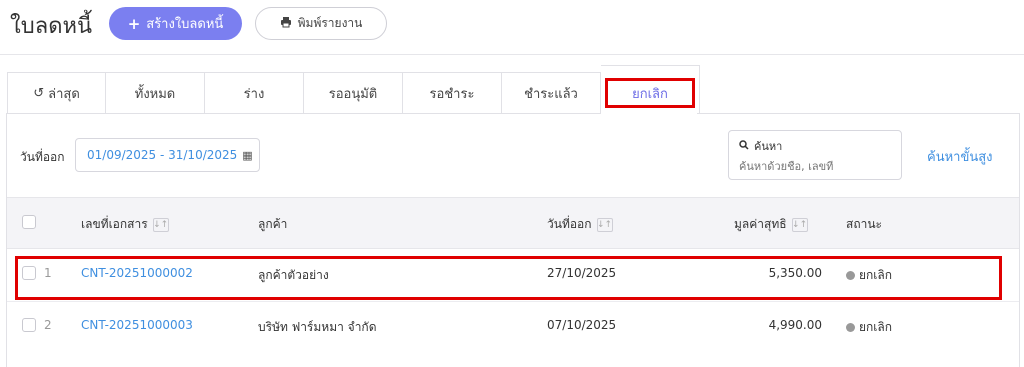  What do you see at coordinates (29, 222) in the screenshot?
I see `select-all-checkbox` at bounding box center [29, 222].